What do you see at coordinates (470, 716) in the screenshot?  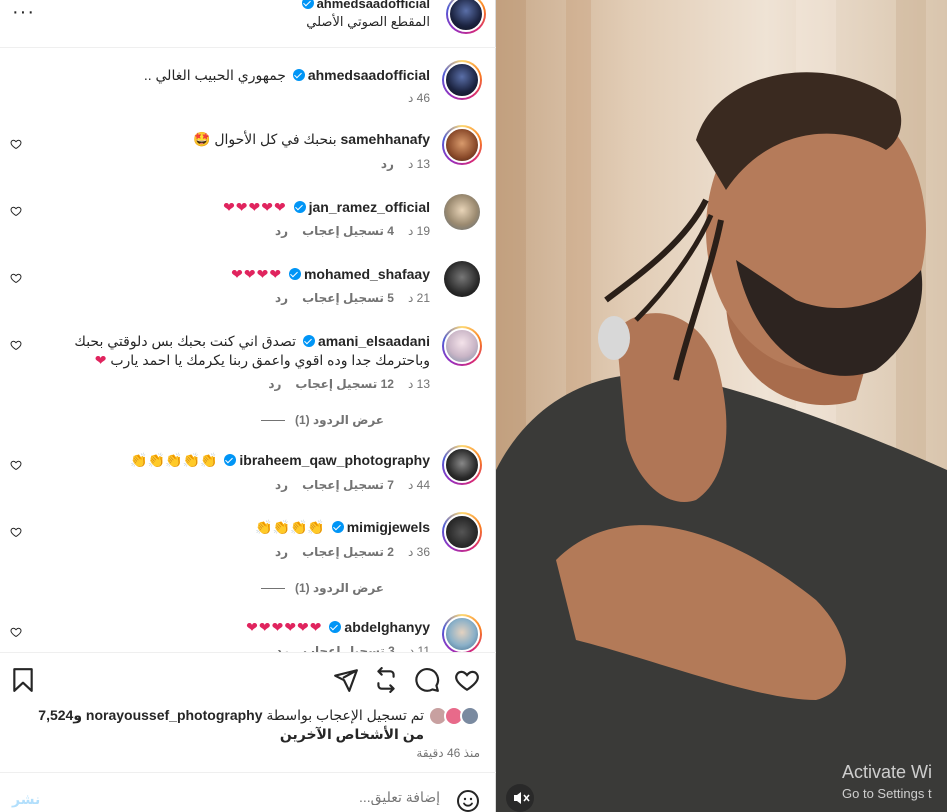 I see `liker-avatar` at bounding box center [470, 716].